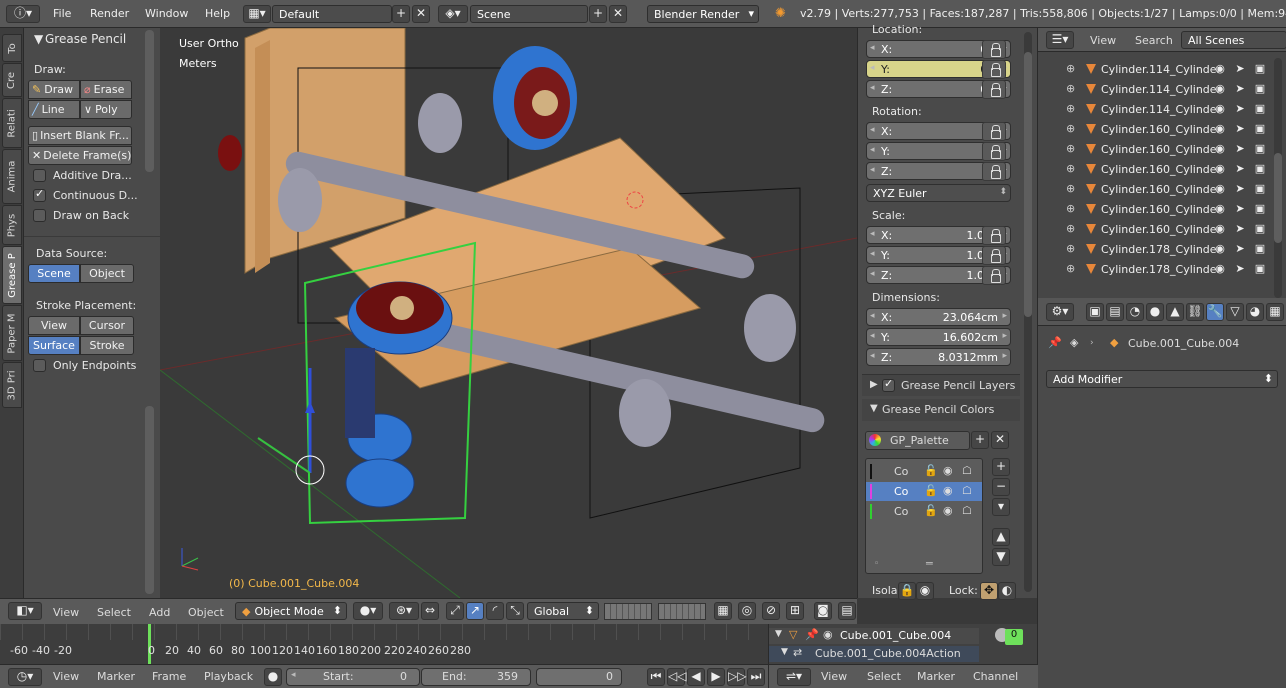 The image size is (1286, 688). I want to click on continuous-checkbox, so click(39, 194).